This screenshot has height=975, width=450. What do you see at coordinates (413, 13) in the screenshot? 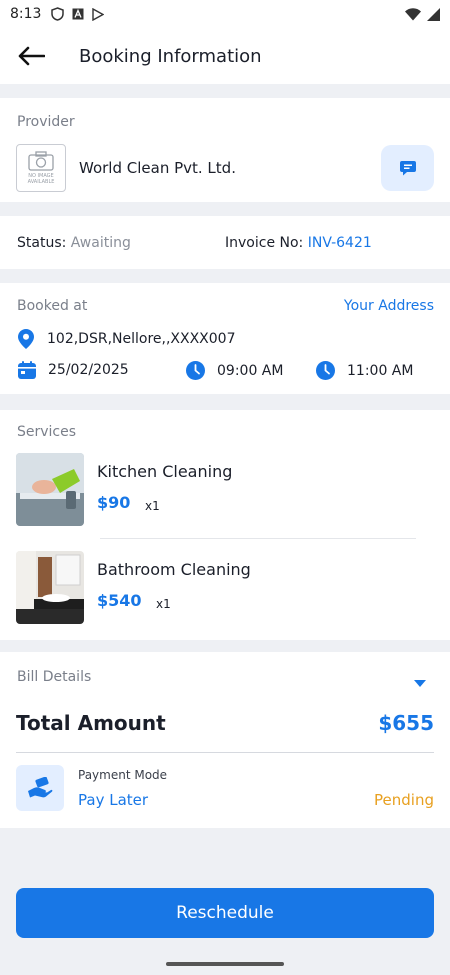
I see `wifi-icon` at bounding box center [413, 13].